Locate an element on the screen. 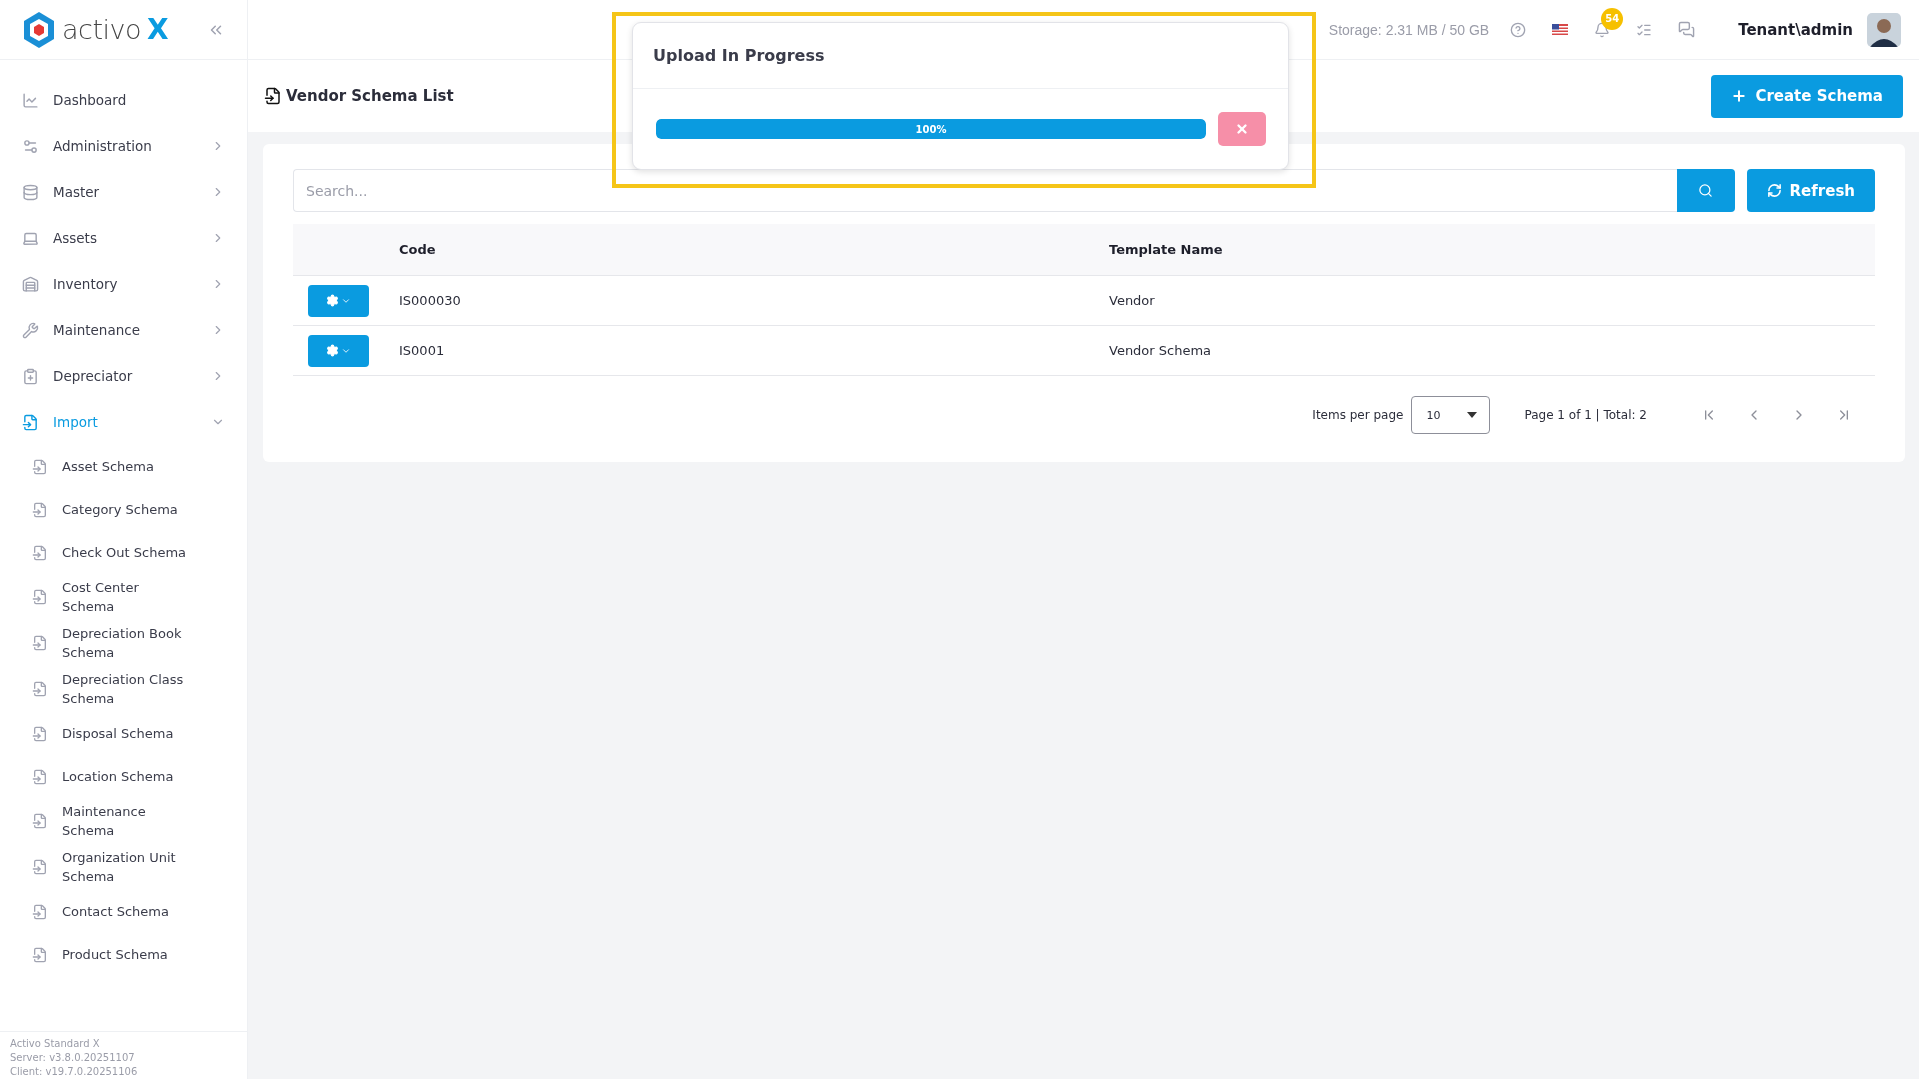 This screenshot has height=1079, width=1919. version-text: Server: v3.8.0.20251107 is located at coordinates (73, 1057).